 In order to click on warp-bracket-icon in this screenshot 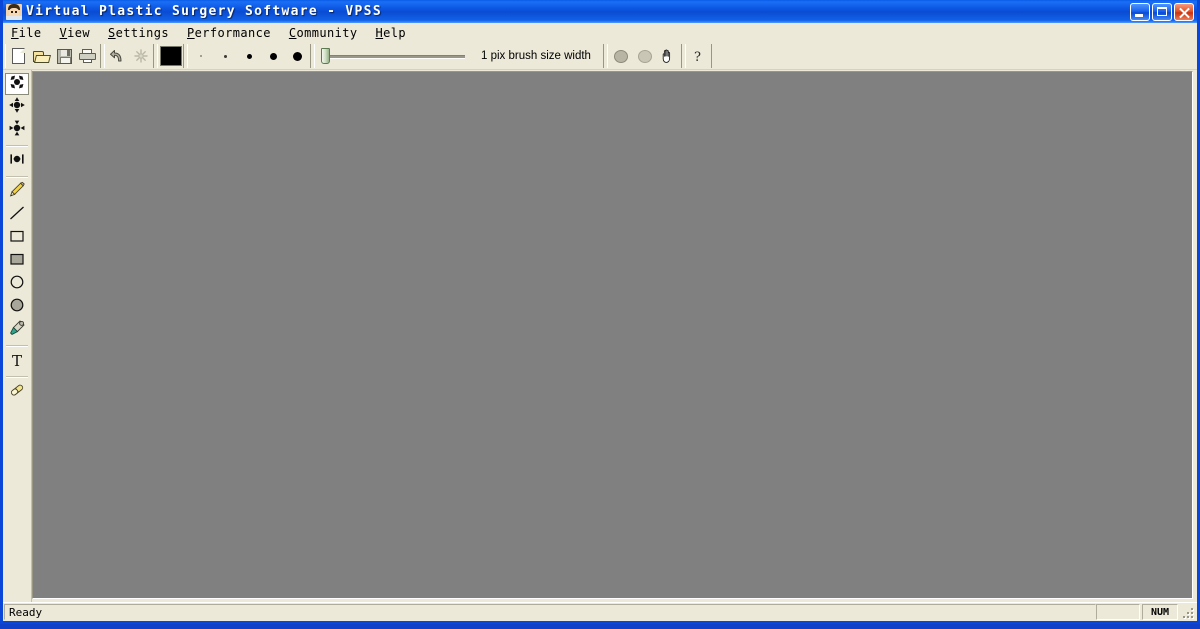, I will do `click(17, 161)`.